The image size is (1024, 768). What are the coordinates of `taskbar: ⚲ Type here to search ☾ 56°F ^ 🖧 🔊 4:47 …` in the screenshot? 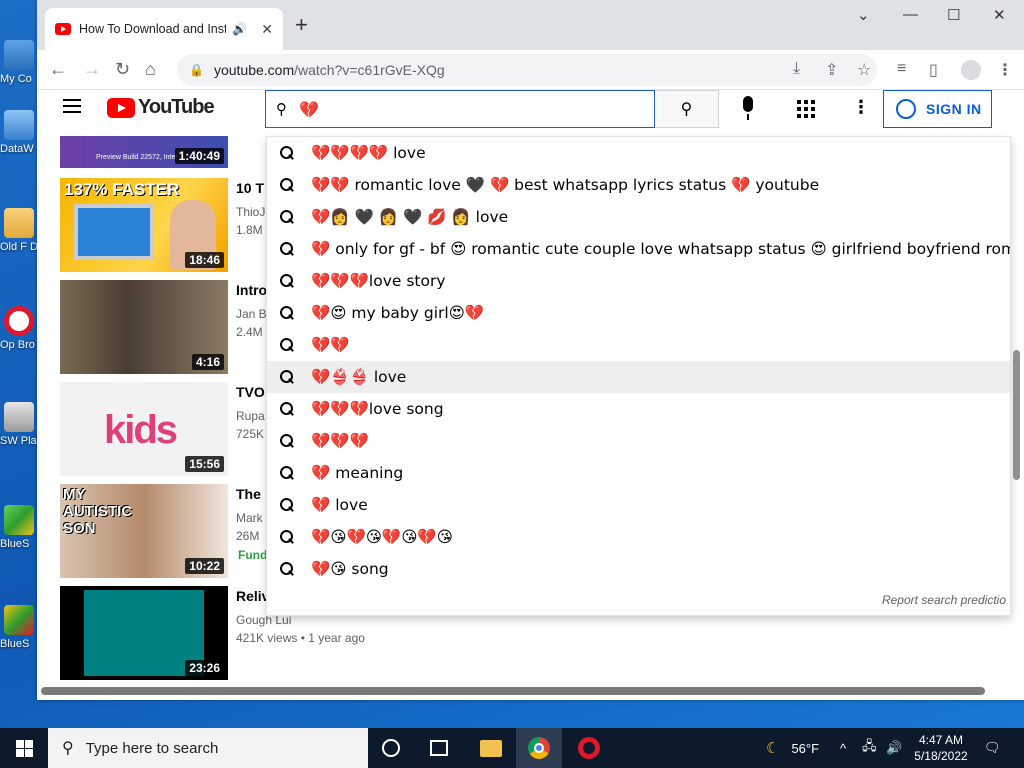 It's located at (512, 748).